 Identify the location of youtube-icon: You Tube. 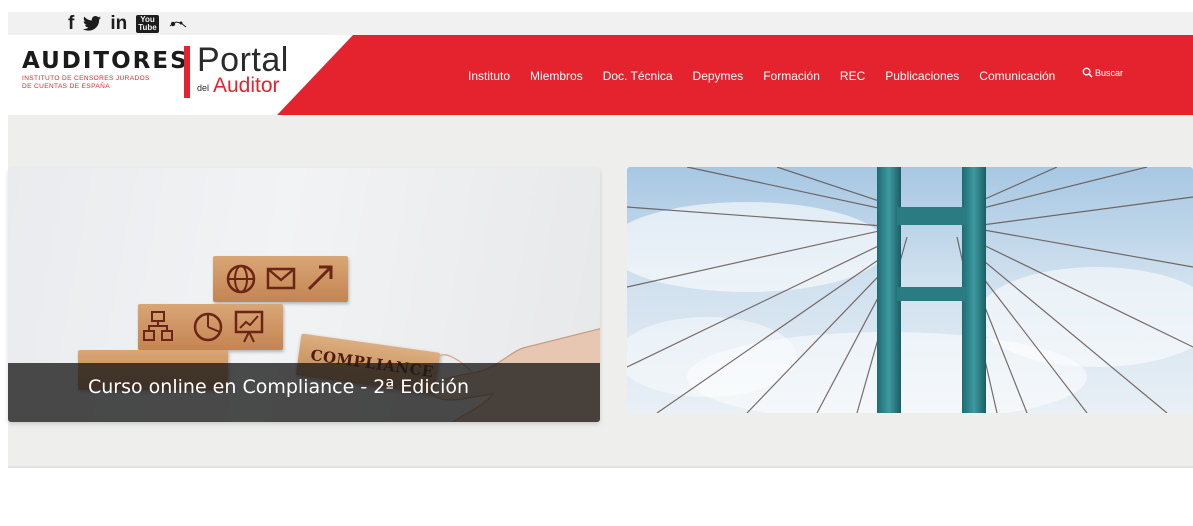
(147, 23).